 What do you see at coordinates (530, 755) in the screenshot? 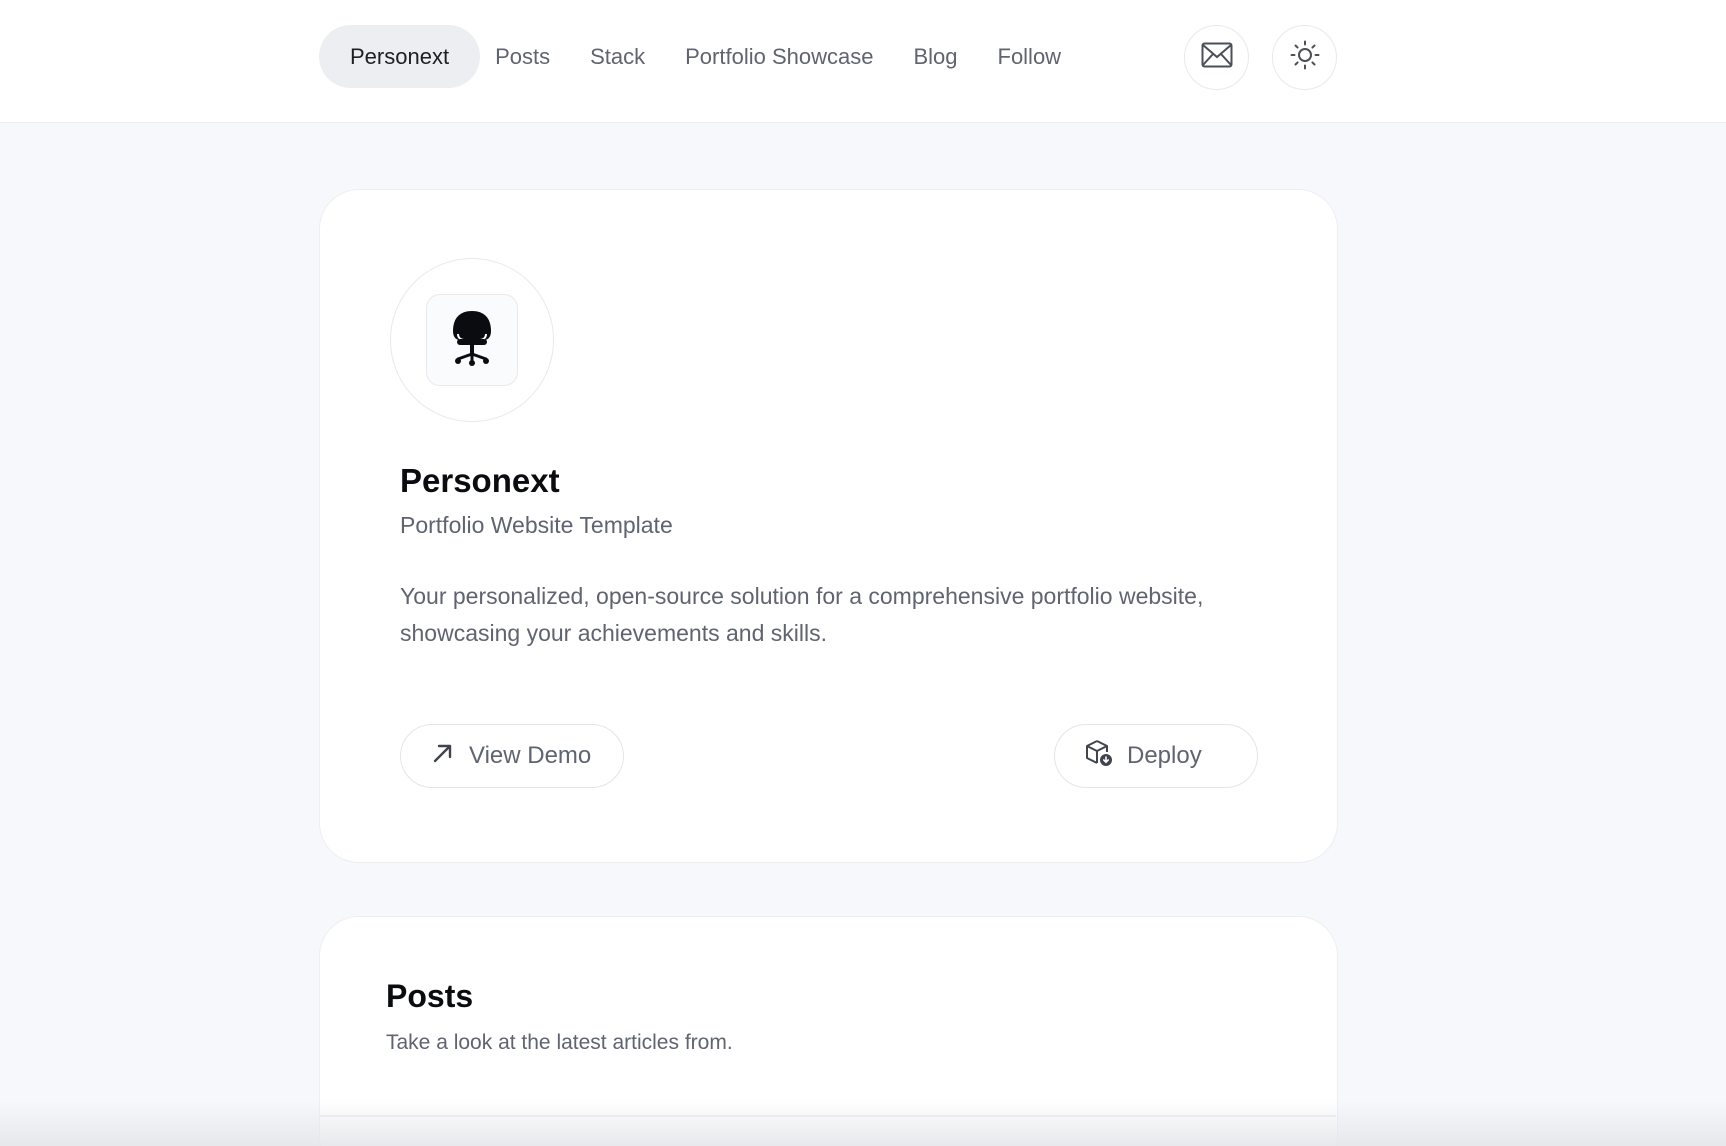
I see `view-demo-label: View Demo` at bounding box center [530, 755].